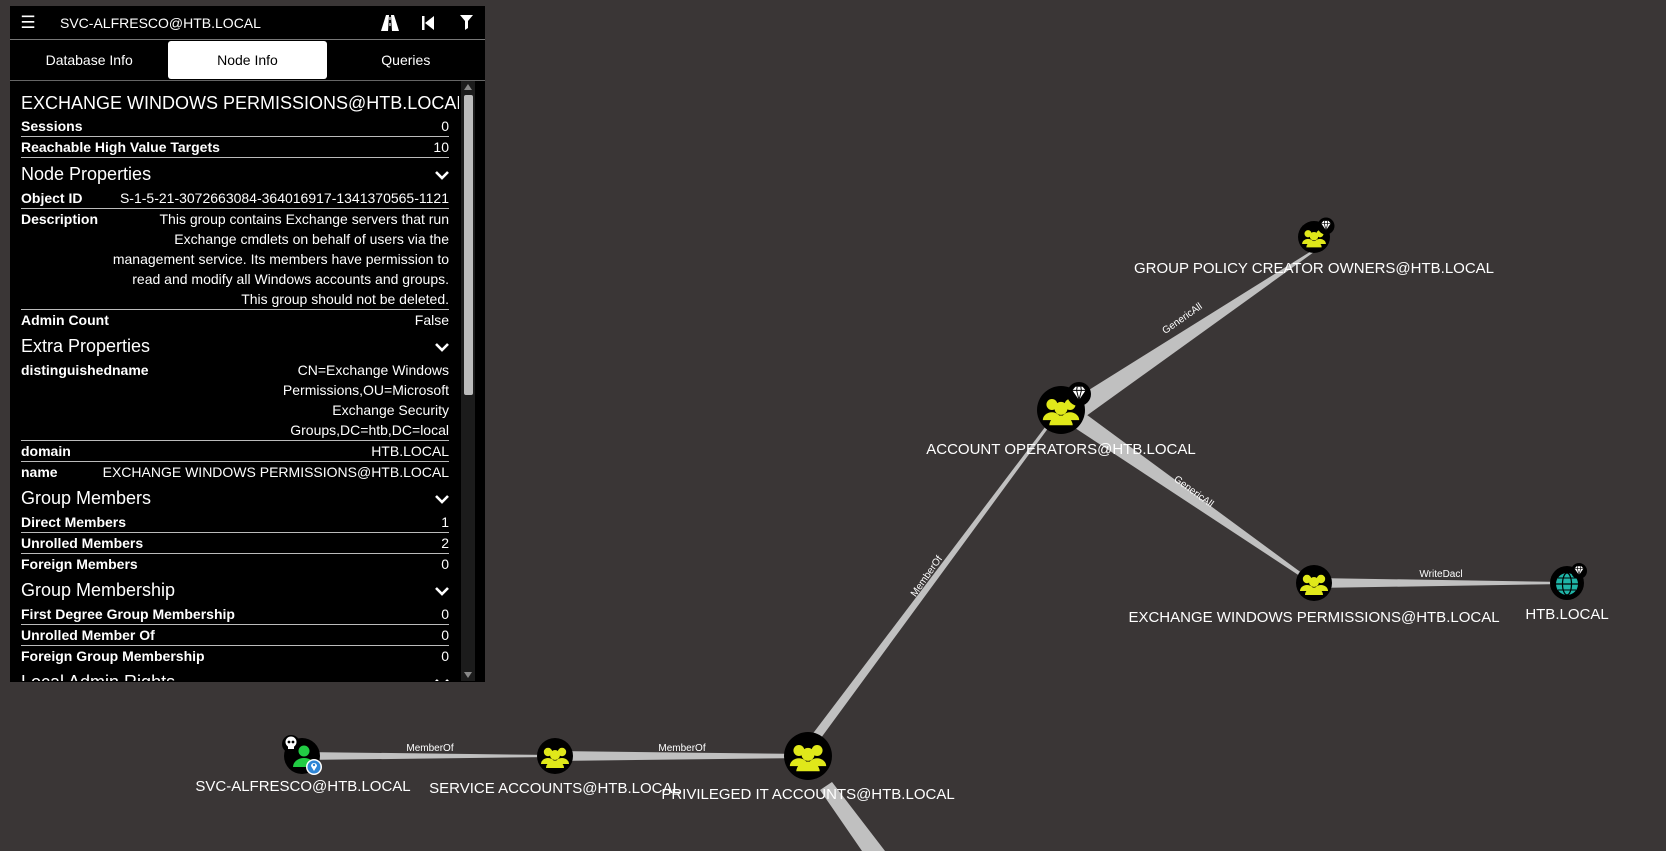 This screenshot has height=851, width=1666. Describe the element at coordinates (445, 543) in the screenshot. I see `property-value: 2` at that location.